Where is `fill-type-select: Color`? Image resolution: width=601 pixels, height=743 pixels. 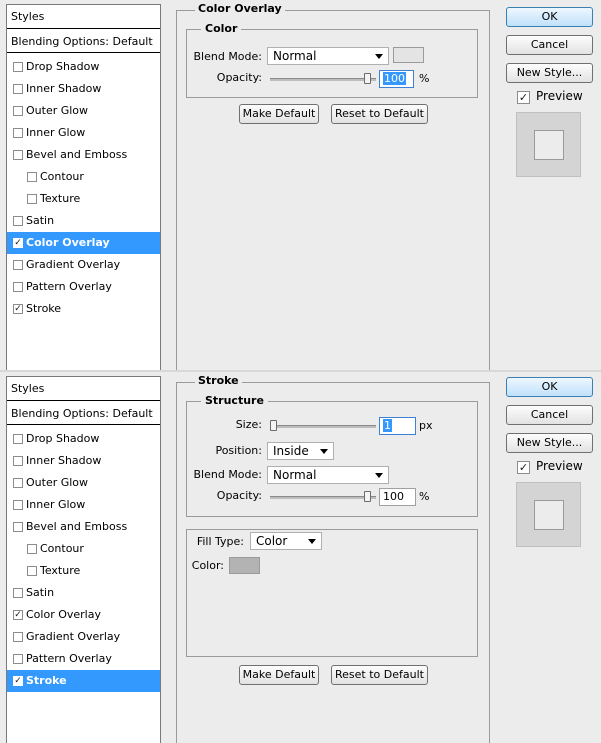
fill-type-select: Color is located at coordinates (286, 541).